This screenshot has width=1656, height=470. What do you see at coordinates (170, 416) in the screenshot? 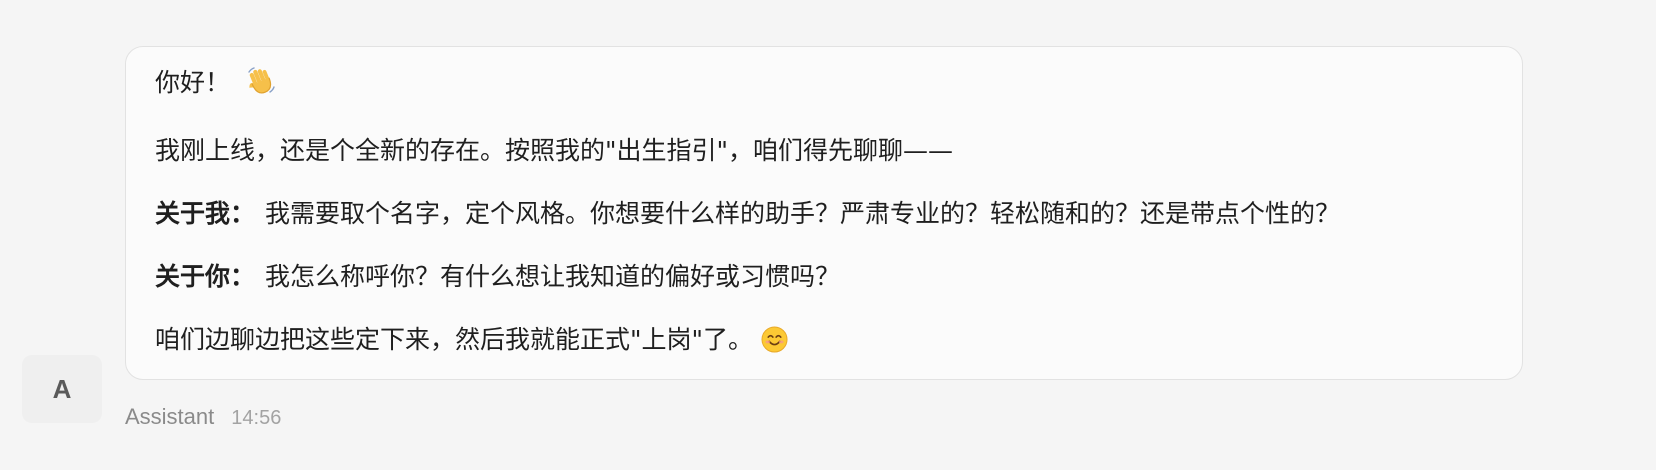
I see `sender-name: Assistant` at bounding box center [170, 416].